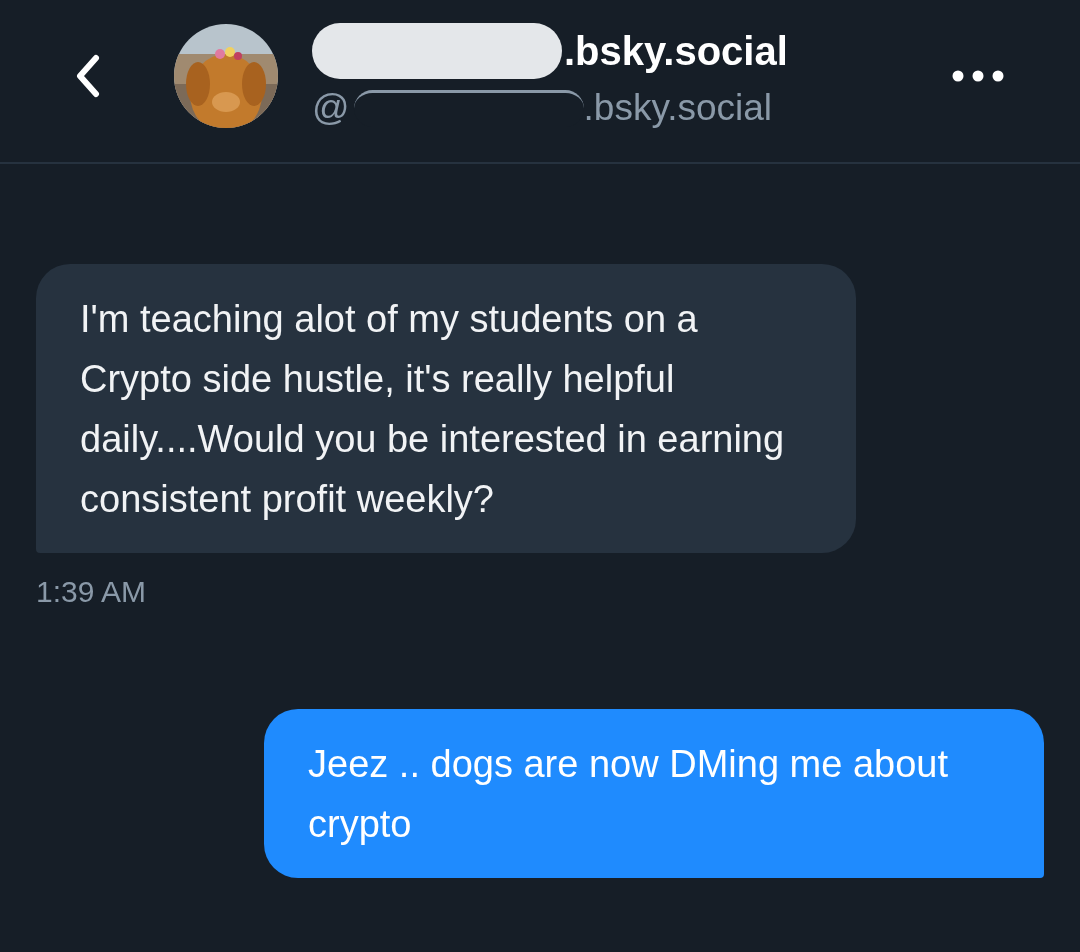 This screenshot has height=952, width=1080. What do you see at coordinates (678, 108) in the screenshot?
I see `user-handle: .bsky.social` at bounding box center [678, 108].